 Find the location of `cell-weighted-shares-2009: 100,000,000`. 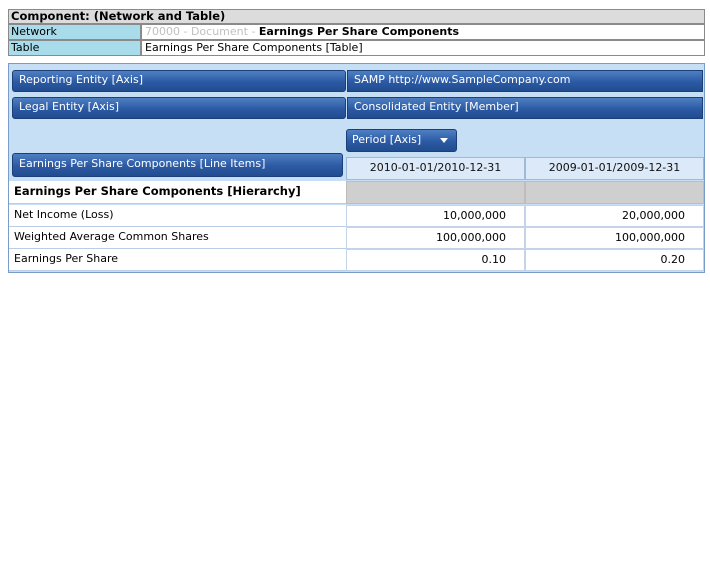

cell-weighted-shares-2009: 100,000,000 is located at coordinates (614, 238).